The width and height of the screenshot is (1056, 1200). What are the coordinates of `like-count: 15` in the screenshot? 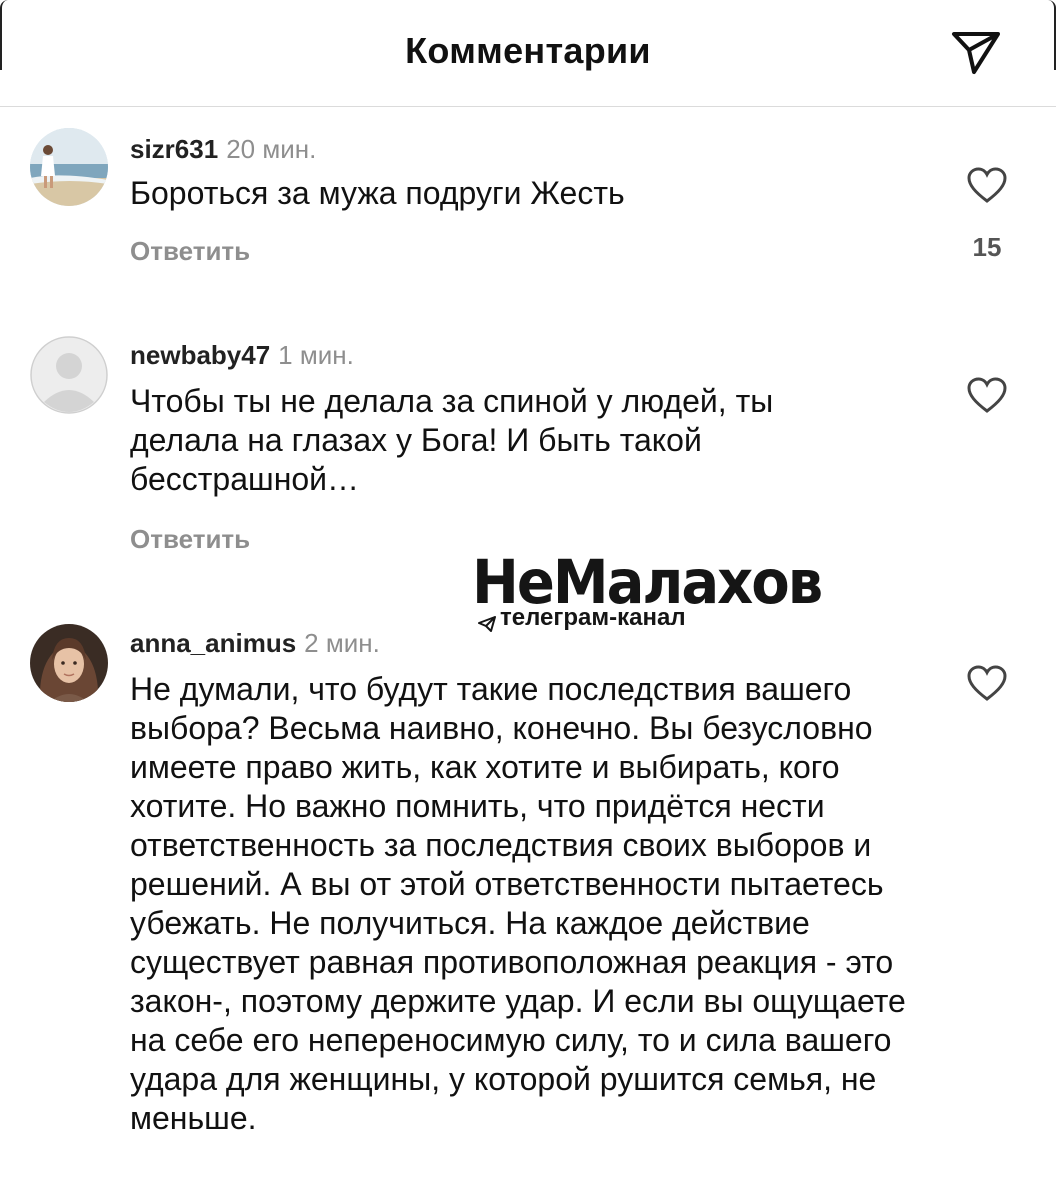 It's located at (987, 247).